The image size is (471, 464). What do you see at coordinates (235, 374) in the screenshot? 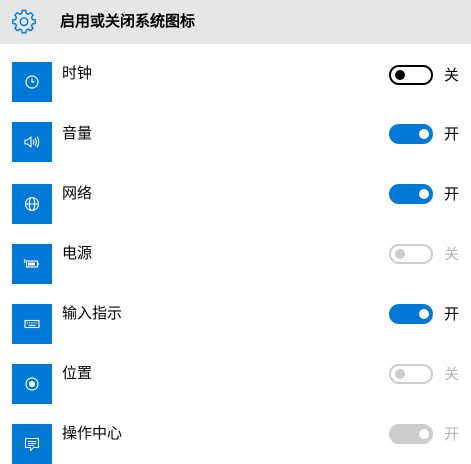
I see `list-item-location: 位置 关` at bounding box center [235, 374].